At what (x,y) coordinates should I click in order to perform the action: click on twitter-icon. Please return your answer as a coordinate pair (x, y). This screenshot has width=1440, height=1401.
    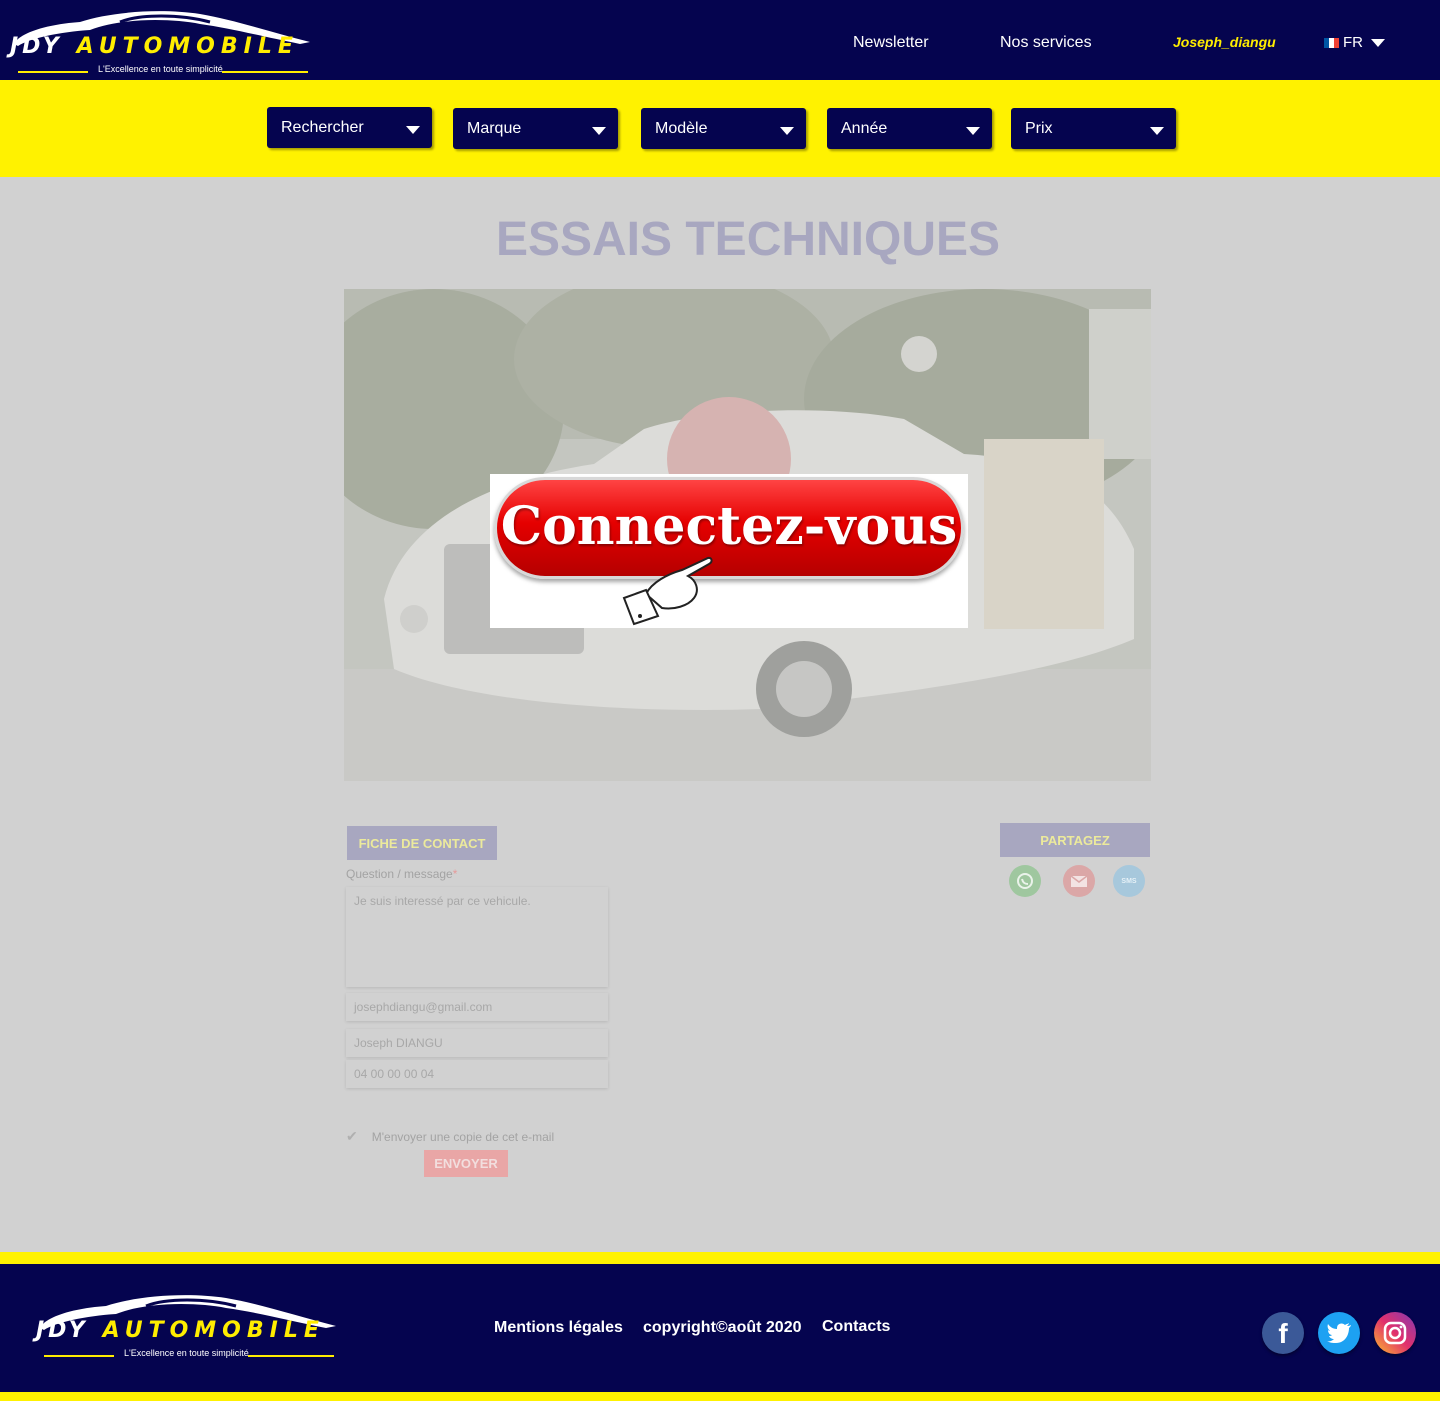
    Looking at the image, I should click on (1339, 1333).